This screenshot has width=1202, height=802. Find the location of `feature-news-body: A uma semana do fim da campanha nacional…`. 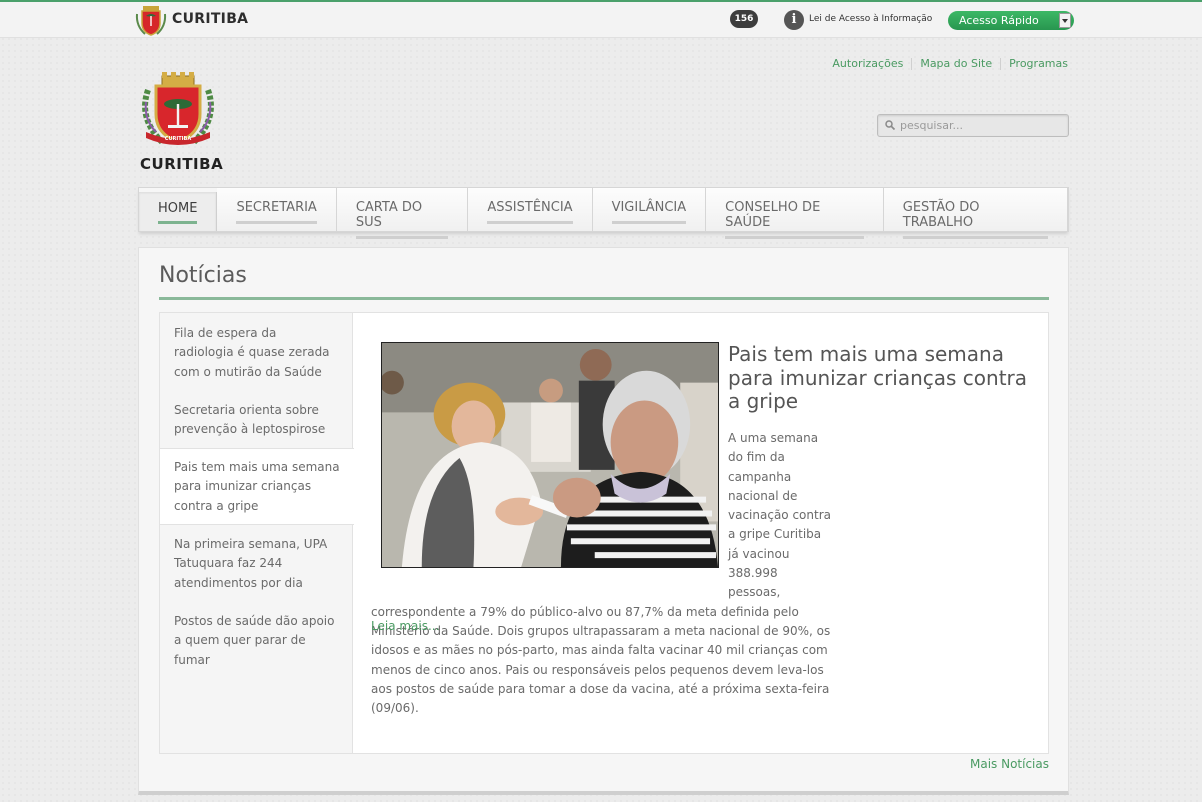

feature-news-body: A uma semana do fim da campanha nacional… is located at coordinates (601, 573).